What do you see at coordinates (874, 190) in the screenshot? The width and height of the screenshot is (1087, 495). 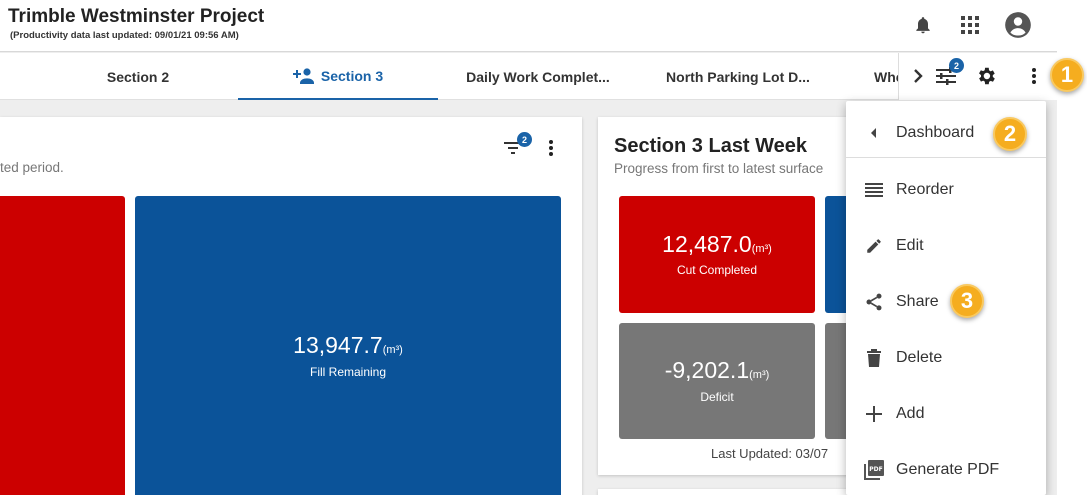 I see `reorder-icon` at bounding box center [874, 190].